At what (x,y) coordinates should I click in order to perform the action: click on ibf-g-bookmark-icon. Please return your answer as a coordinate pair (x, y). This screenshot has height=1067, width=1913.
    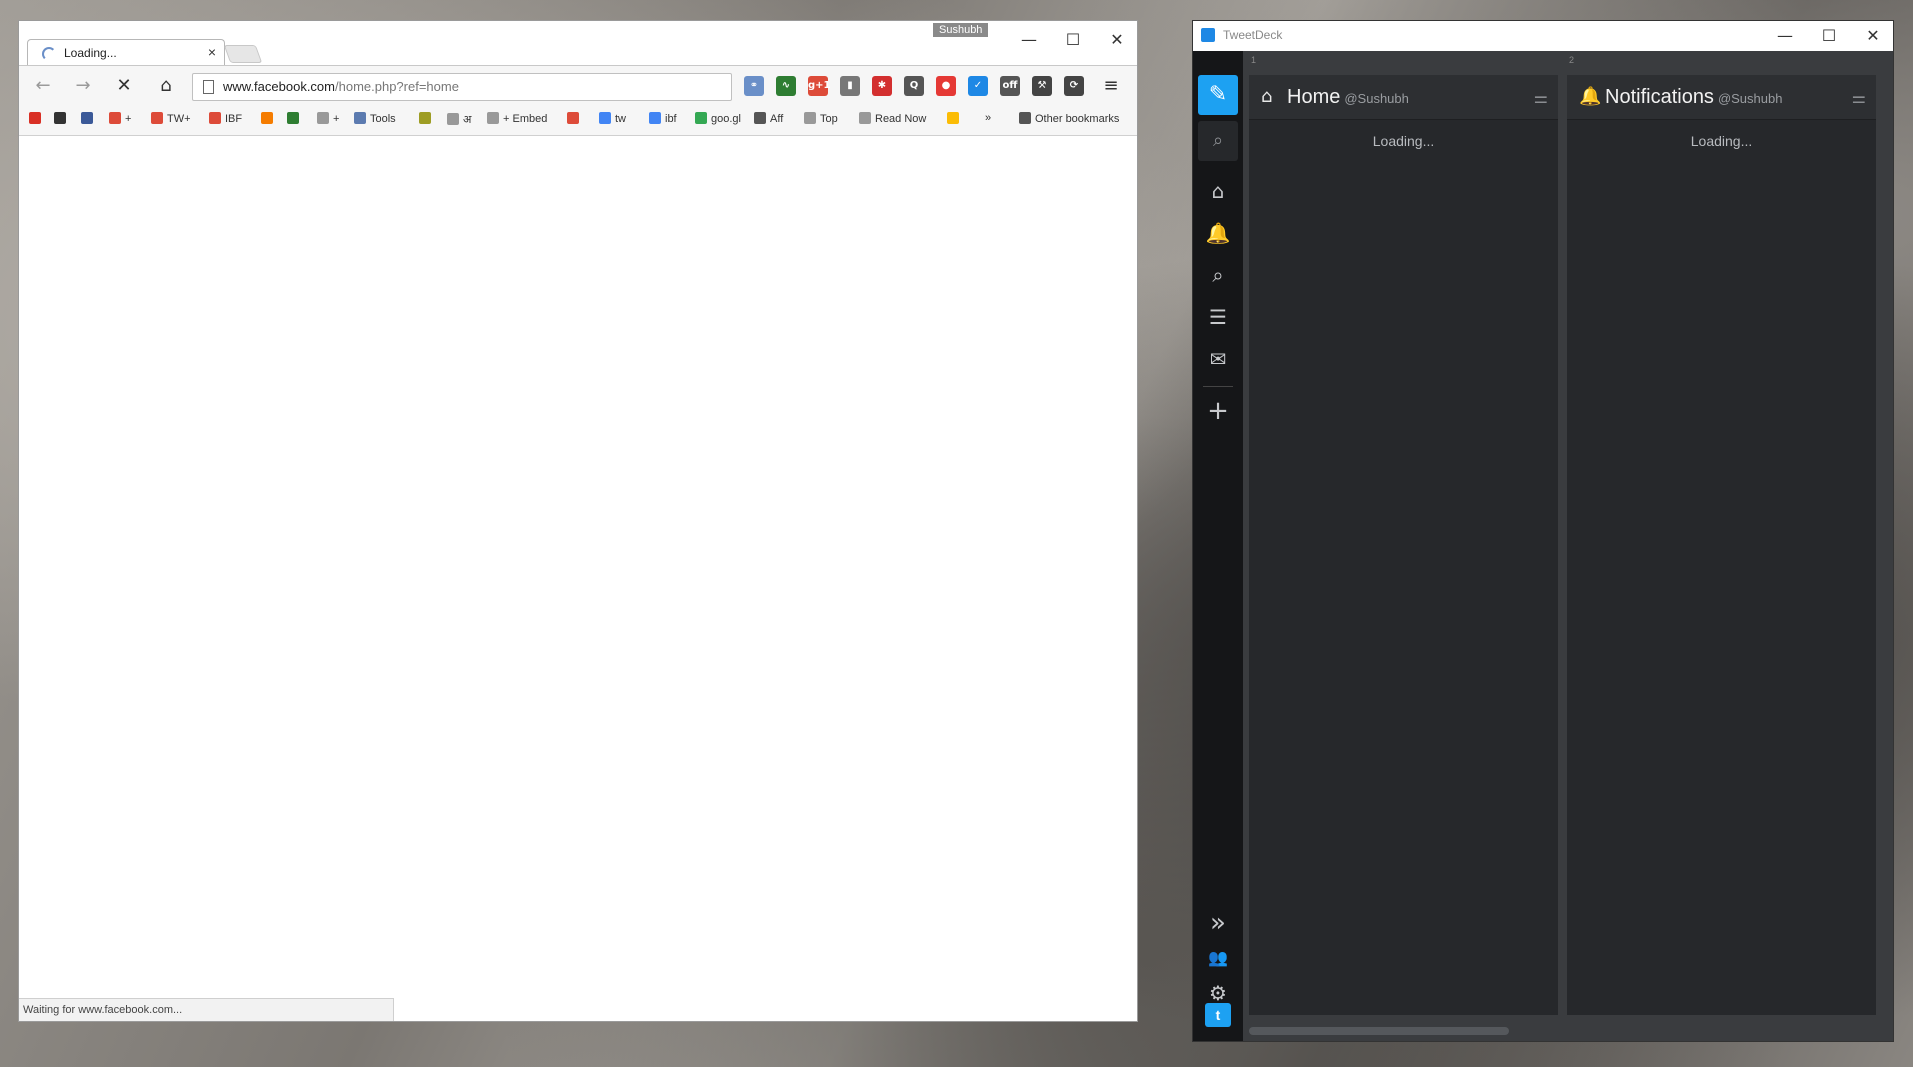
    Looking at the image, I should click on (215, 118).